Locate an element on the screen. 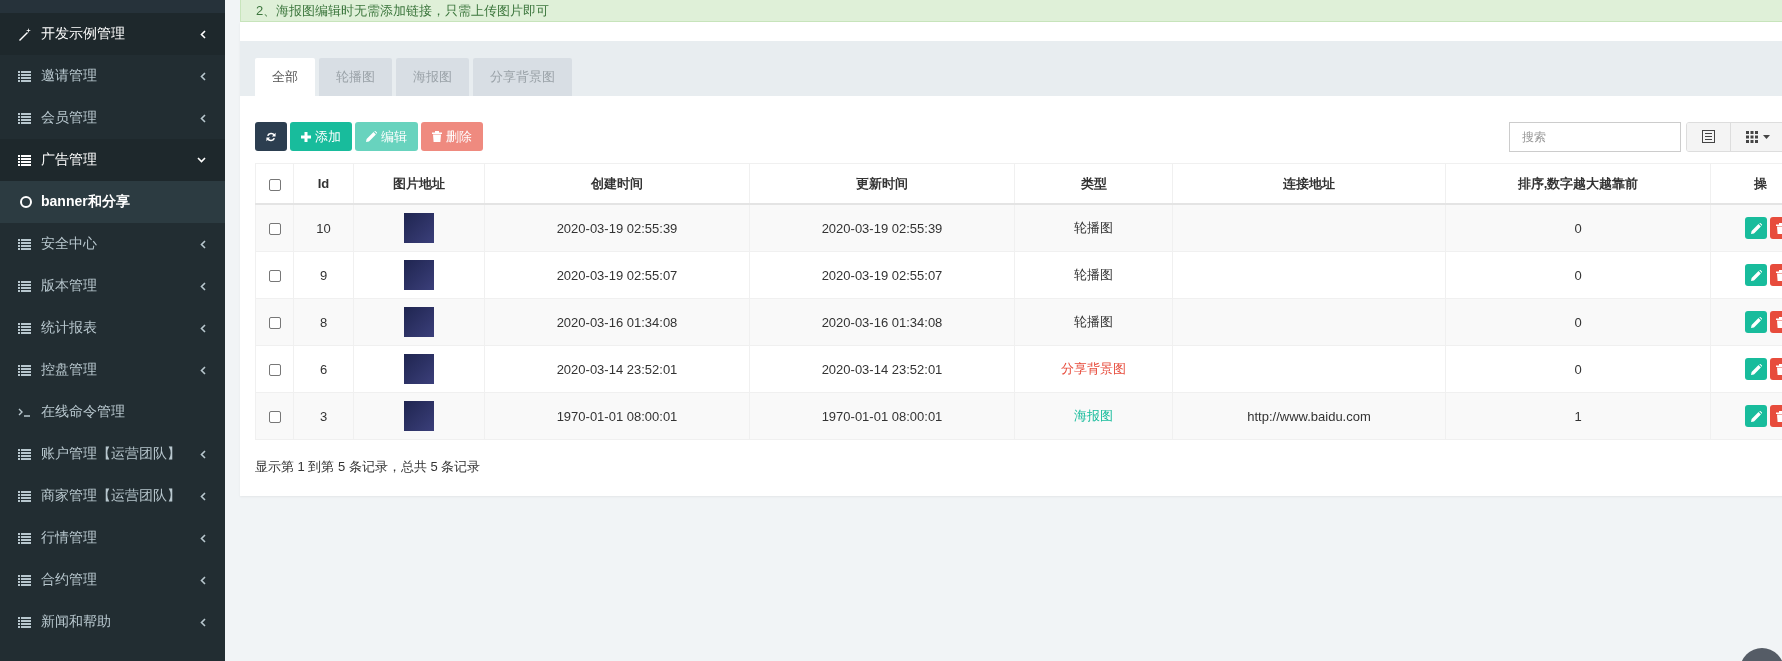  pagination-summary: 显示第 1 到第 5 条记录，总共 5 条记录 is located at coordinates (368, 467).